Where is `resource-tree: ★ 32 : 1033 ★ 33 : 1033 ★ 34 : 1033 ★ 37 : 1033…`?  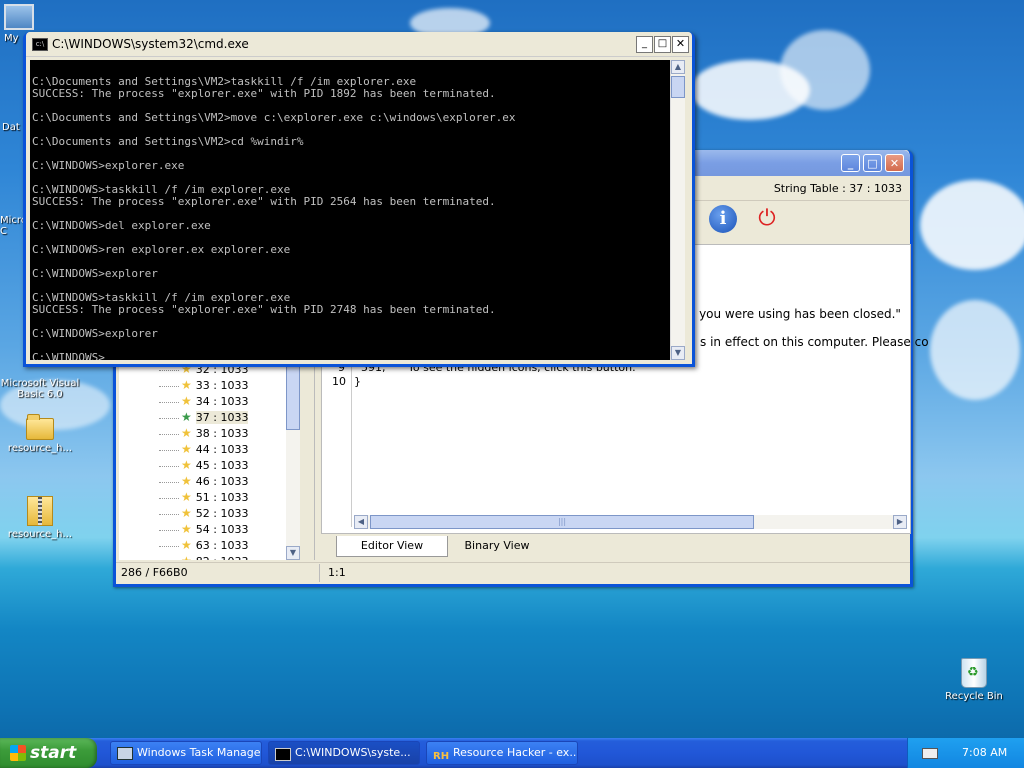 resource-tree: ★ 32 : 1033 ★ 33 : 1033 ★ 34 : 1033 ★ 37 : 1033… is located at coordinates (209, 460).